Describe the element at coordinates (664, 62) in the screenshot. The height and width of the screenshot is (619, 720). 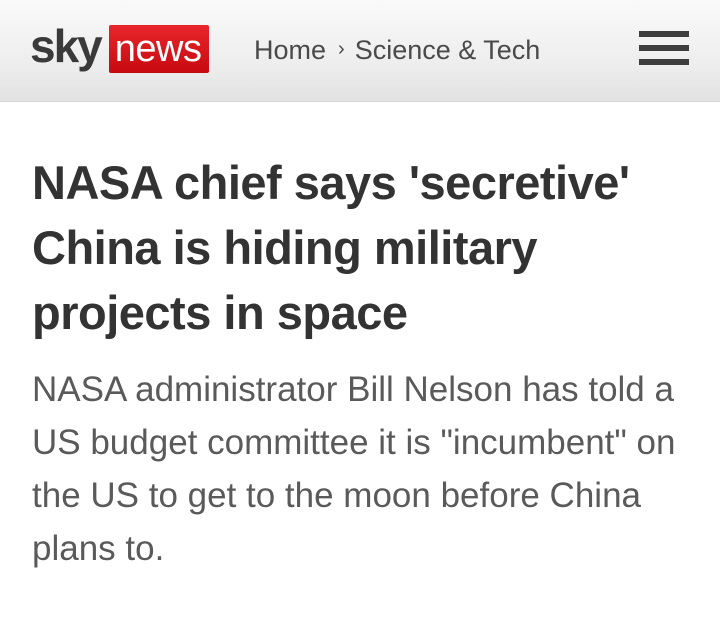
I see `menu-bar-bottom` at that location.